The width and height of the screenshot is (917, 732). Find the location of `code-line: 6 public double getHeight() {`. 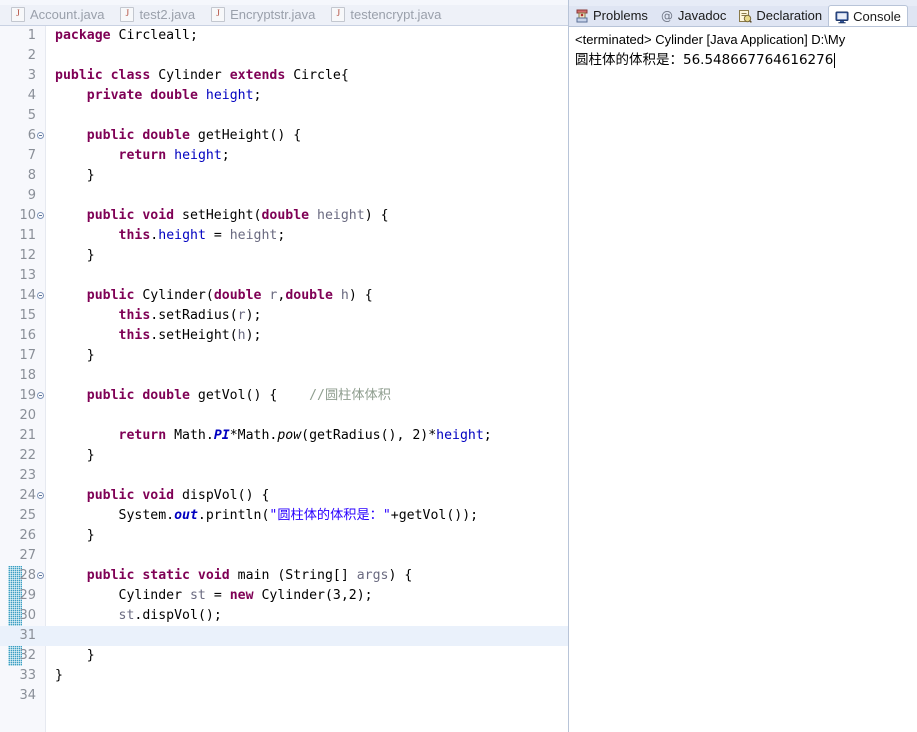

code-line: 6 public double getHeight() { is located at coordinates (284, 136).